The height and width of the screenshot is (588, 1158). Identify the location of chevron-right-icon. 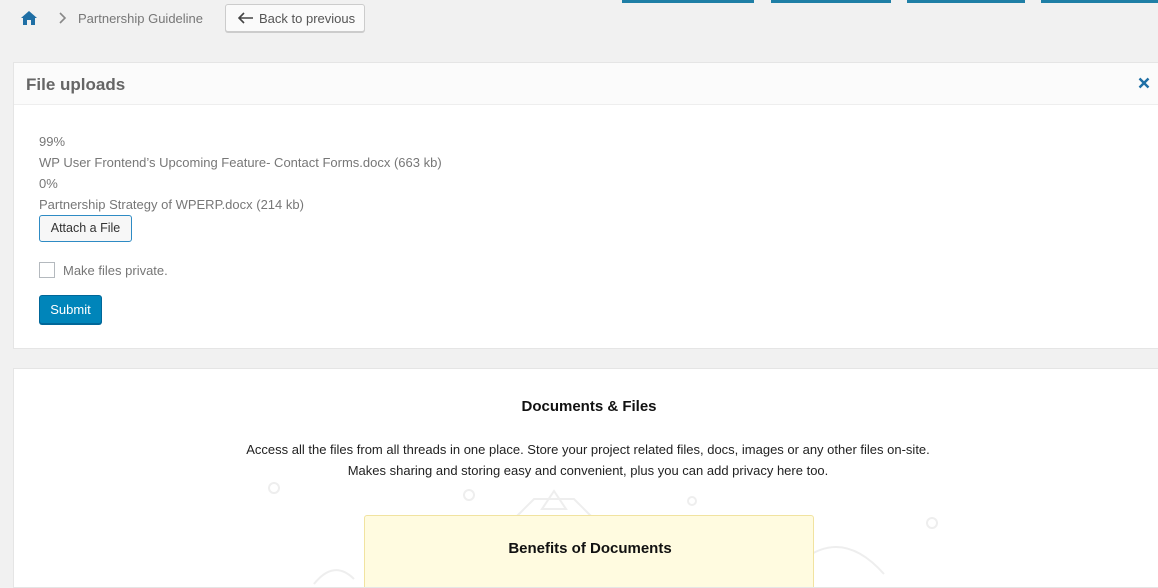
(63, 18).